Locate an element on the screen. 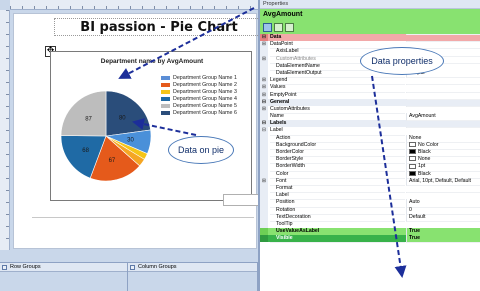  property-row: ⊟ General is located at coordinates (370, 102).